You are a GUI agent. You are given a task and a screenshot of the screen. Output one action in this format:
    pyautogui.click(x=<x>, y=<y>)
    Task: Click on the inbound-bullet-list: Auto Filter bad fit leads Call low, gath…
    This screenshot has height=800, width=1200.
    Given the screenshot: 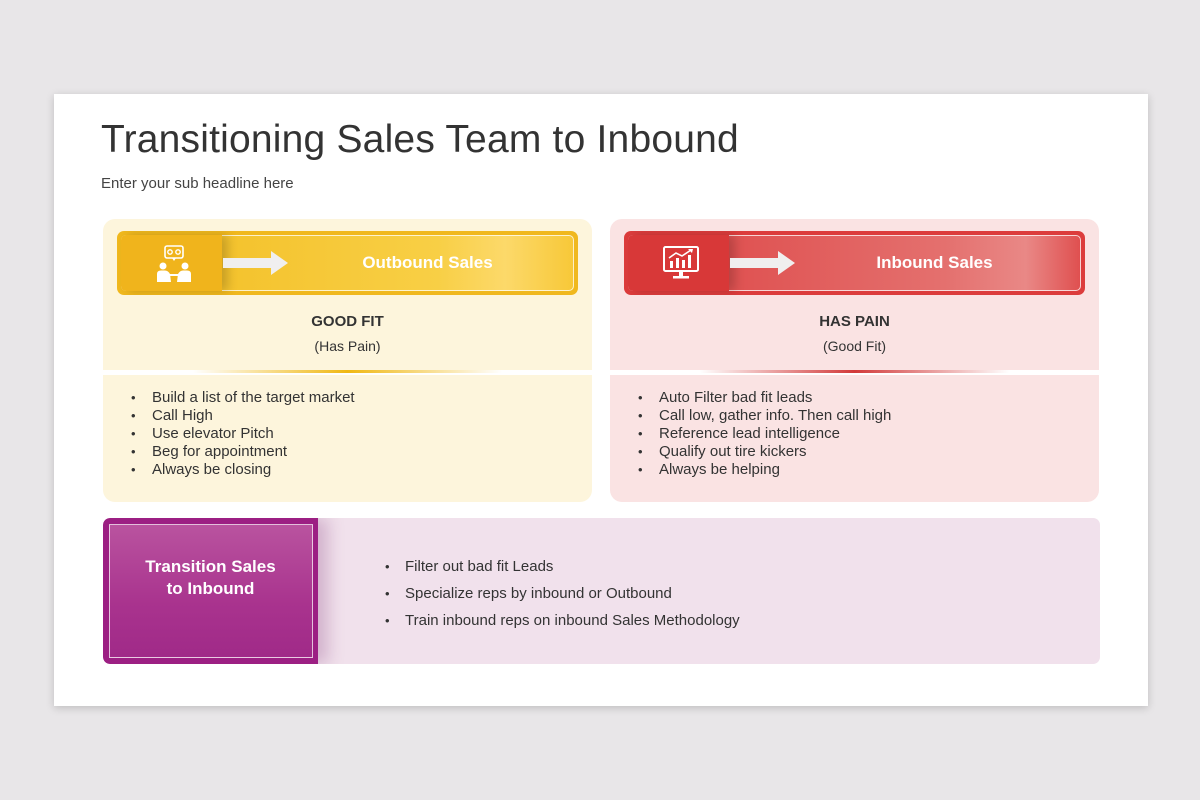 What is the action you would take?
    pyautogui.click(x=764, y=434)
    